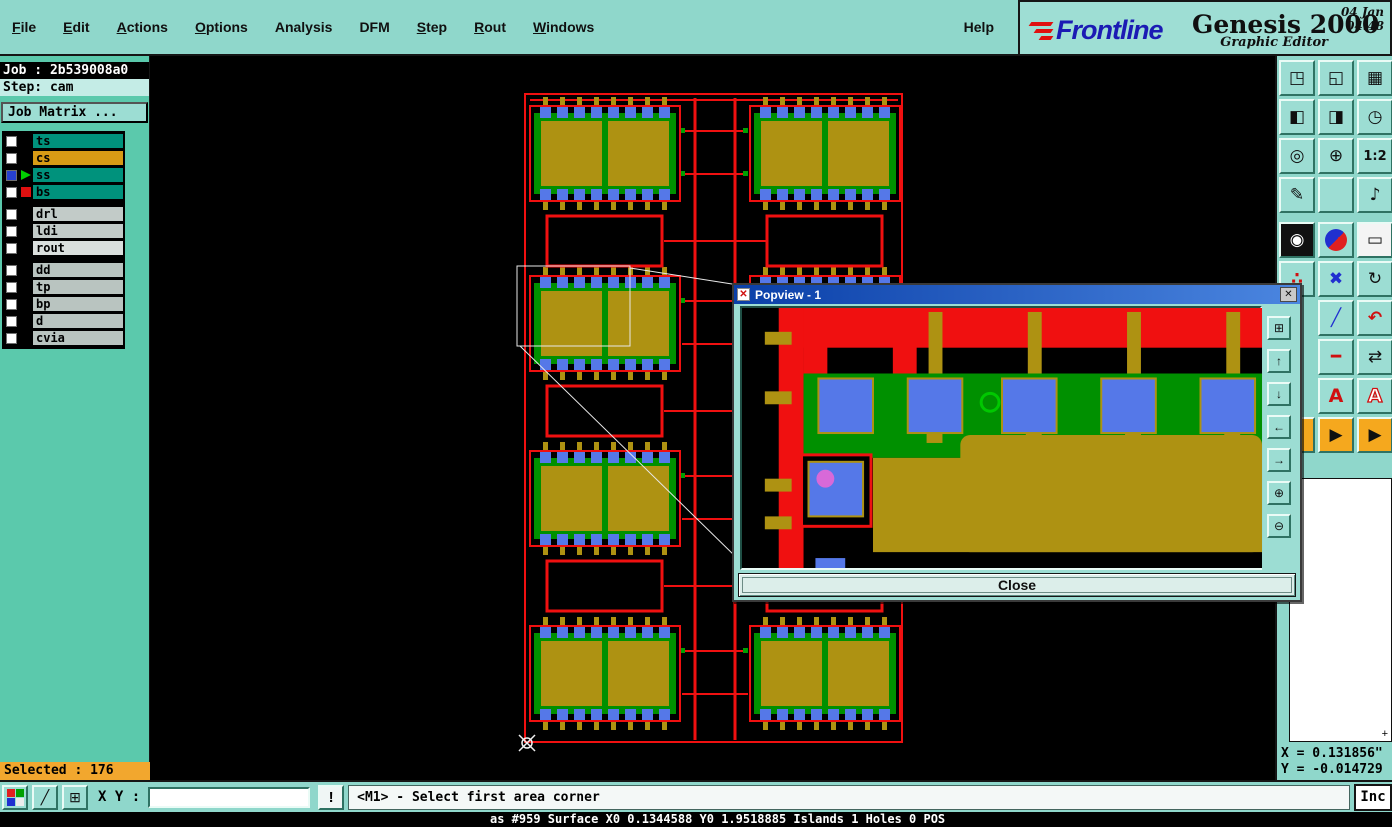 Image resolution: width=1392 pixels, height=827 pixels. I want to click on menu-rout: Rout, so click(490, 27).